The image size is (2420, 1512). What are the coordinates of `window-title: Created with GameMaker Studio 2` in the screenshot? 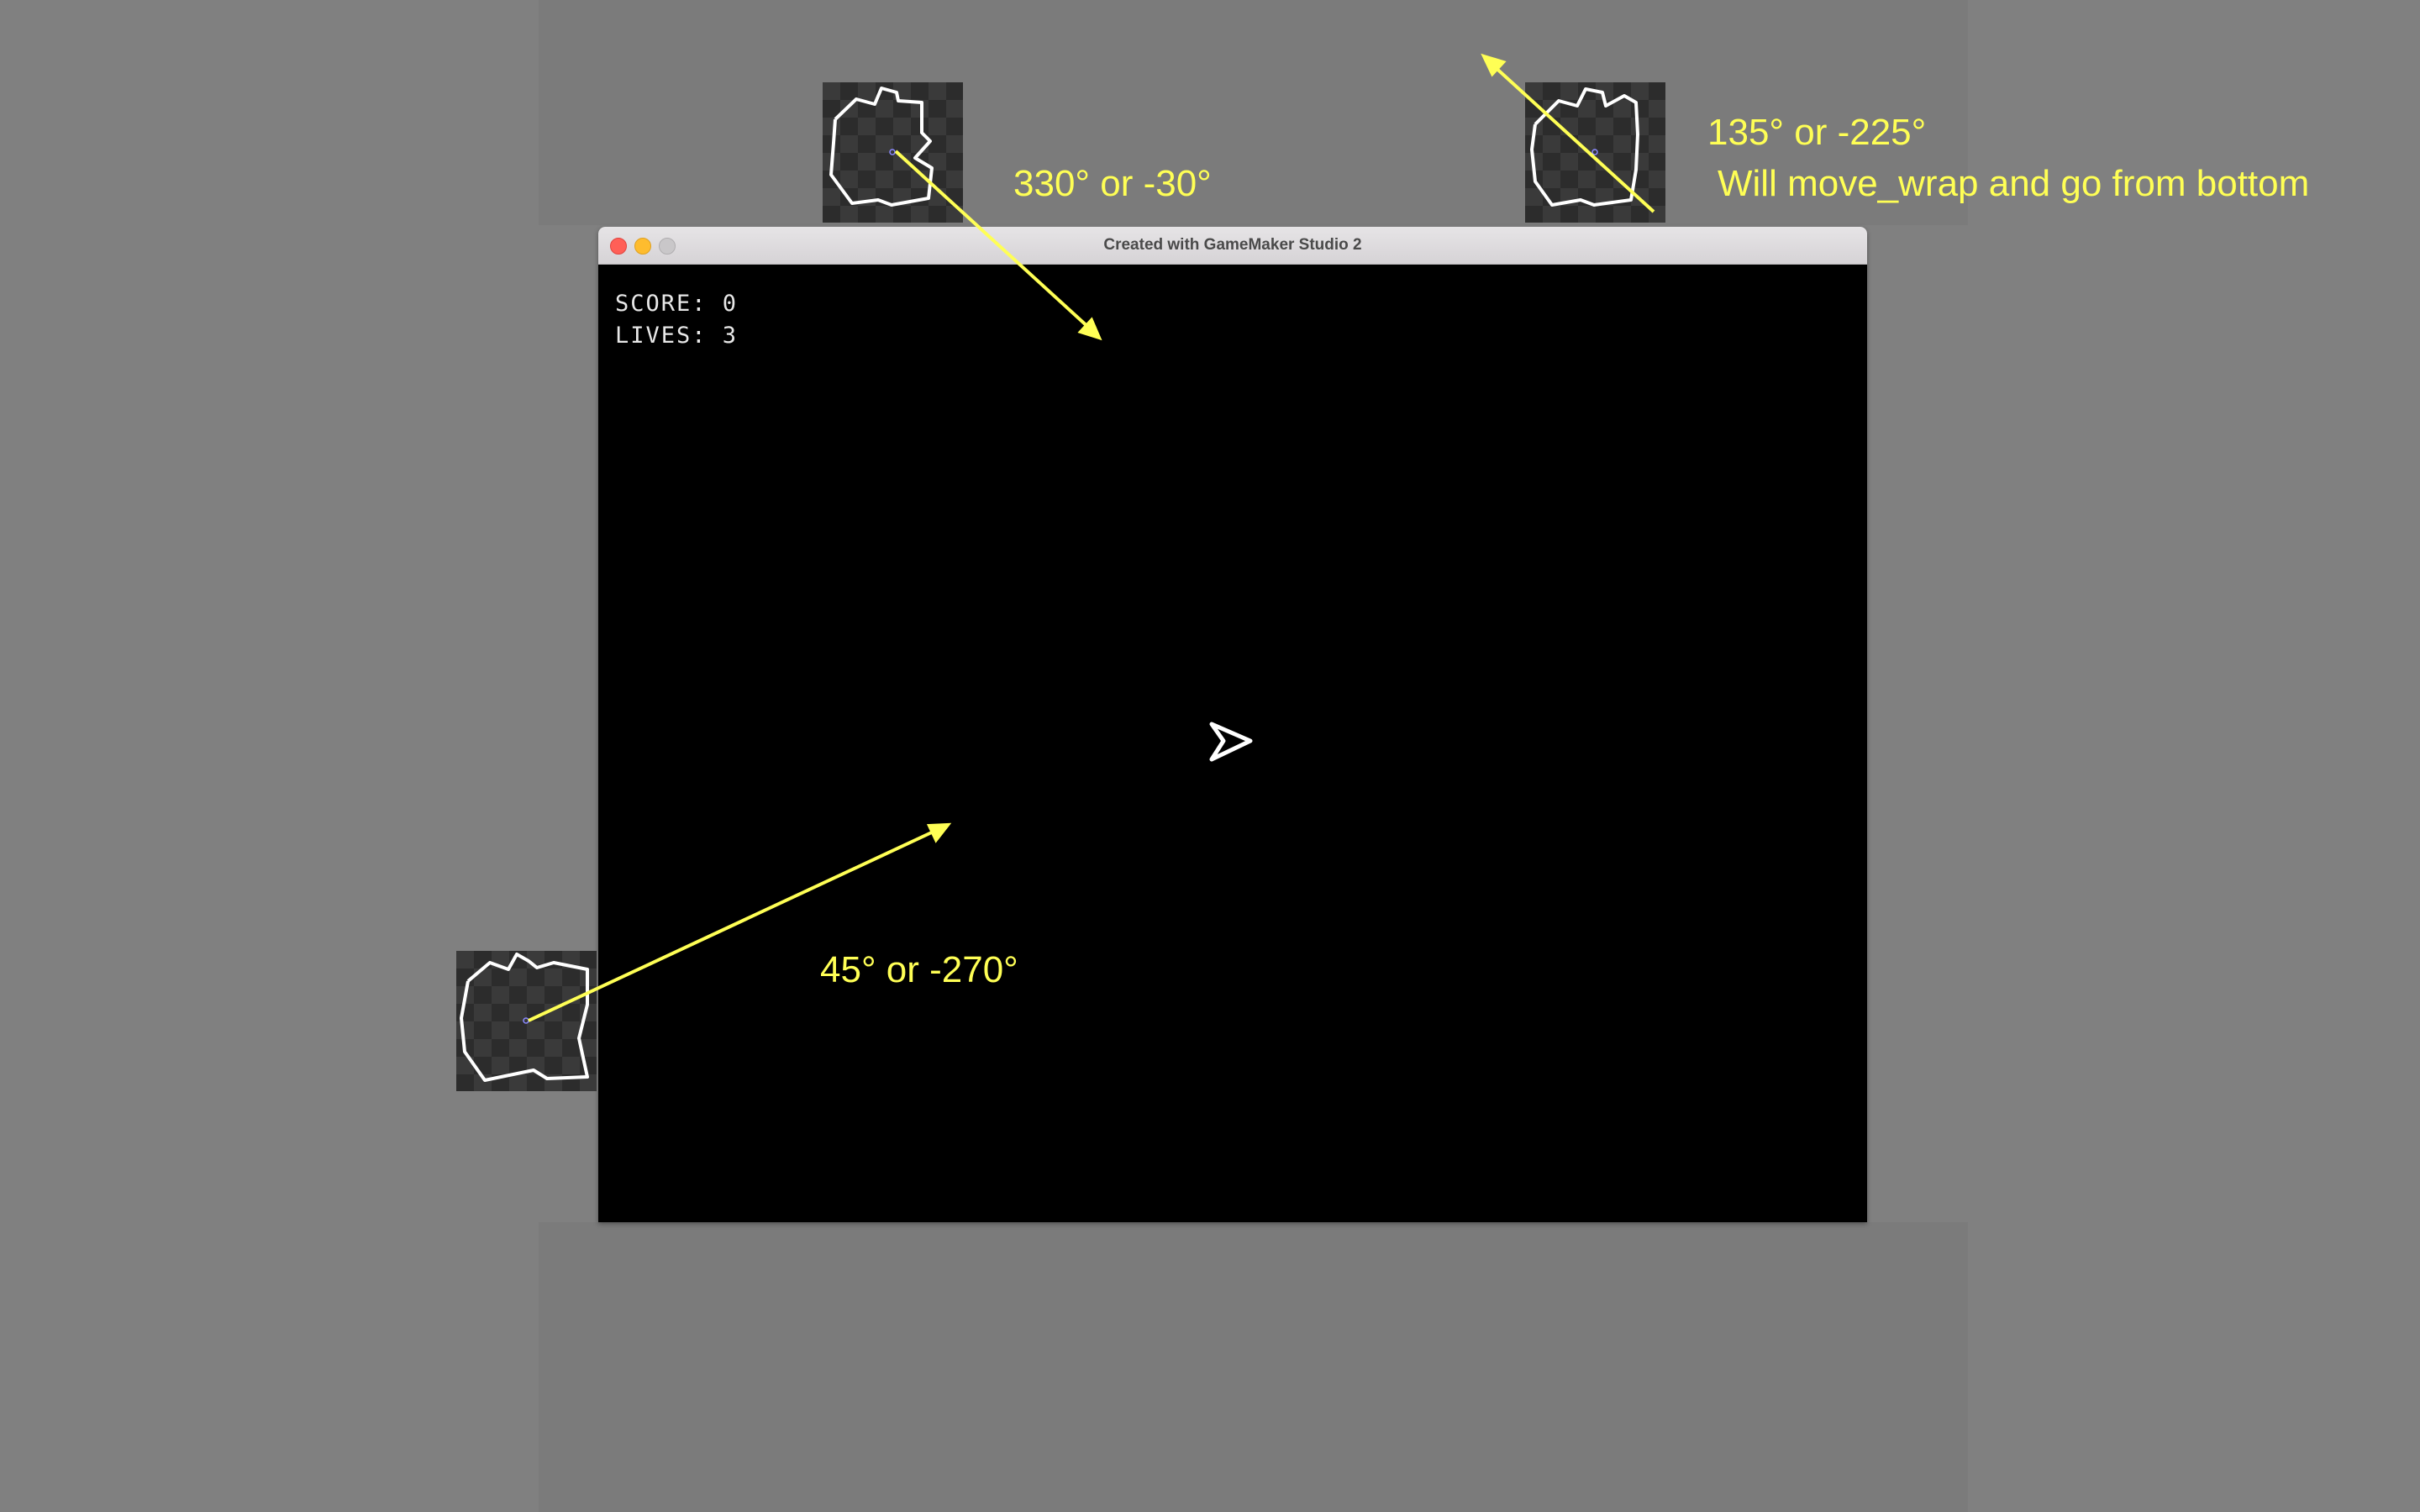 It's located at (1232, 245).